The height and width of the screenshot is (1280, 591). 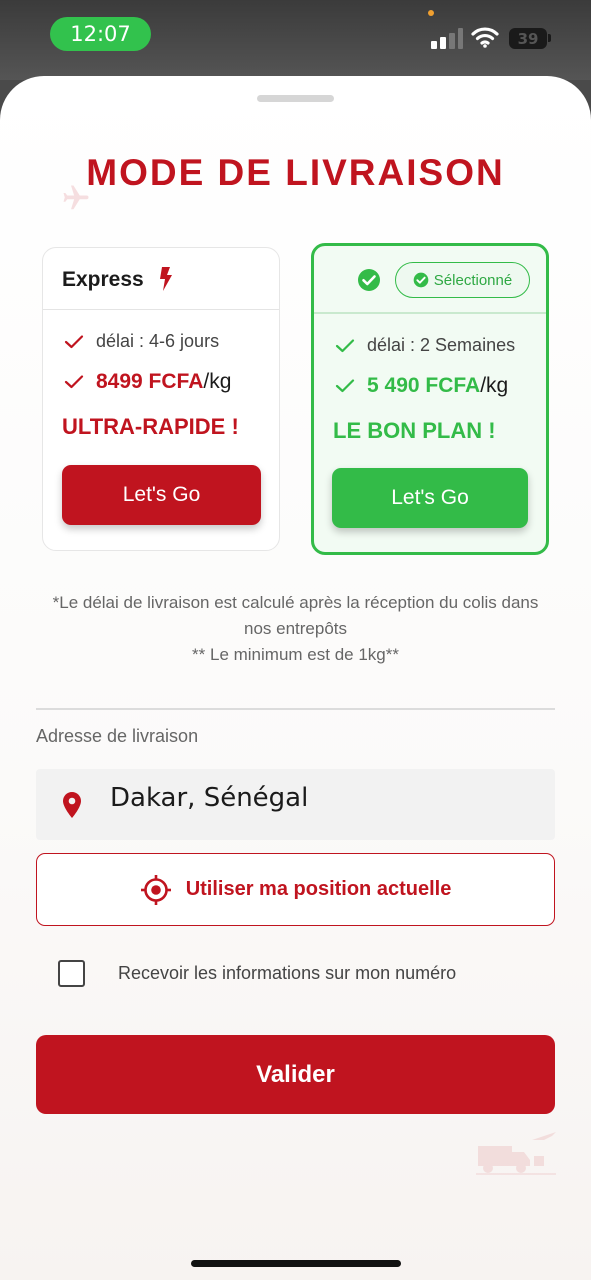 I want to click on price-value: 5 490 FCFA, so click(x=424, y=385).